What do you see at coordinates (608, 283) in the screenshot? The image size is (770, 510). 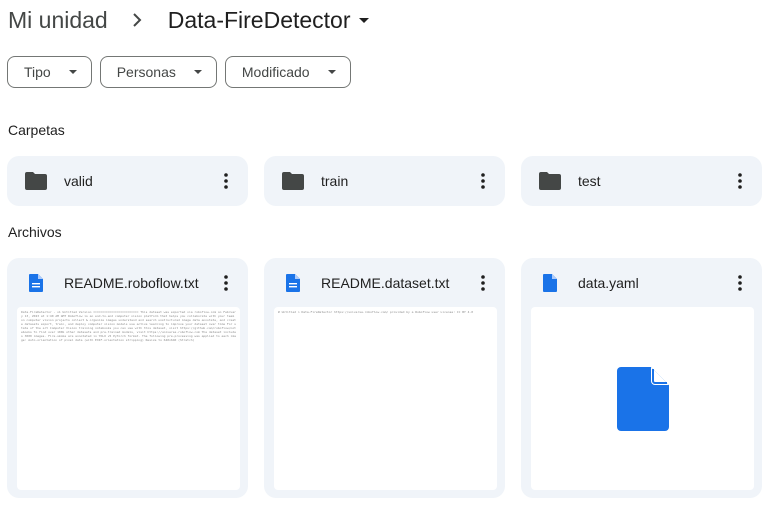 I see `file-name: data.yaml` at bounding box center [608, 283].